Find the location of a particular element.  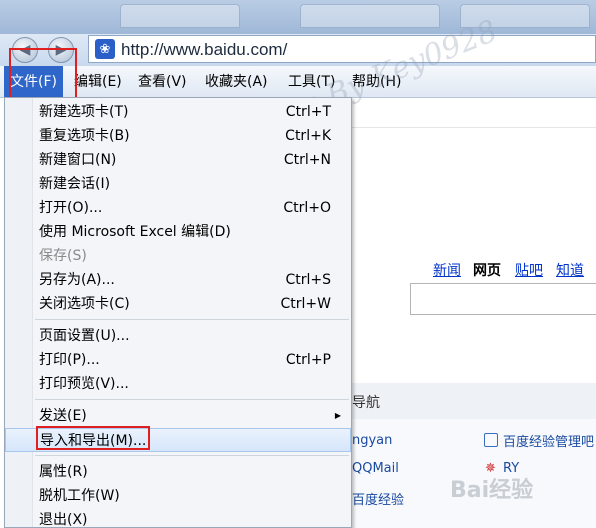

divider is located at coordinates (474, 127).